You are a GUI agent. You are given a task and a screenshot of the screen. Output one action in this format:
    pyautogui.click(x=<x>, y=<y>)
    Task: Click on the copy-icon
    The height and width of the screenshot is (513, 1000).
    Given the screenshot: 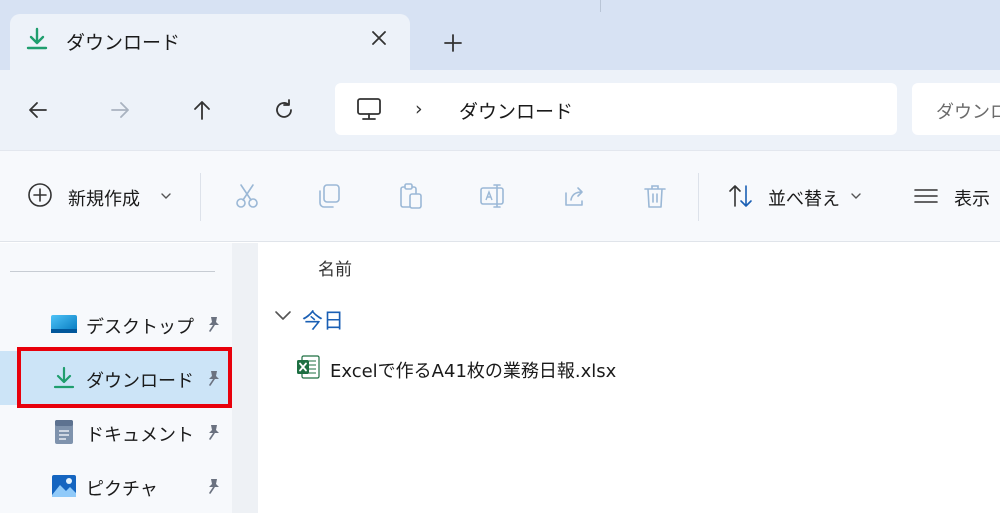 What is the action you would take?
    pyautogui.click(x=329, y=196)
    